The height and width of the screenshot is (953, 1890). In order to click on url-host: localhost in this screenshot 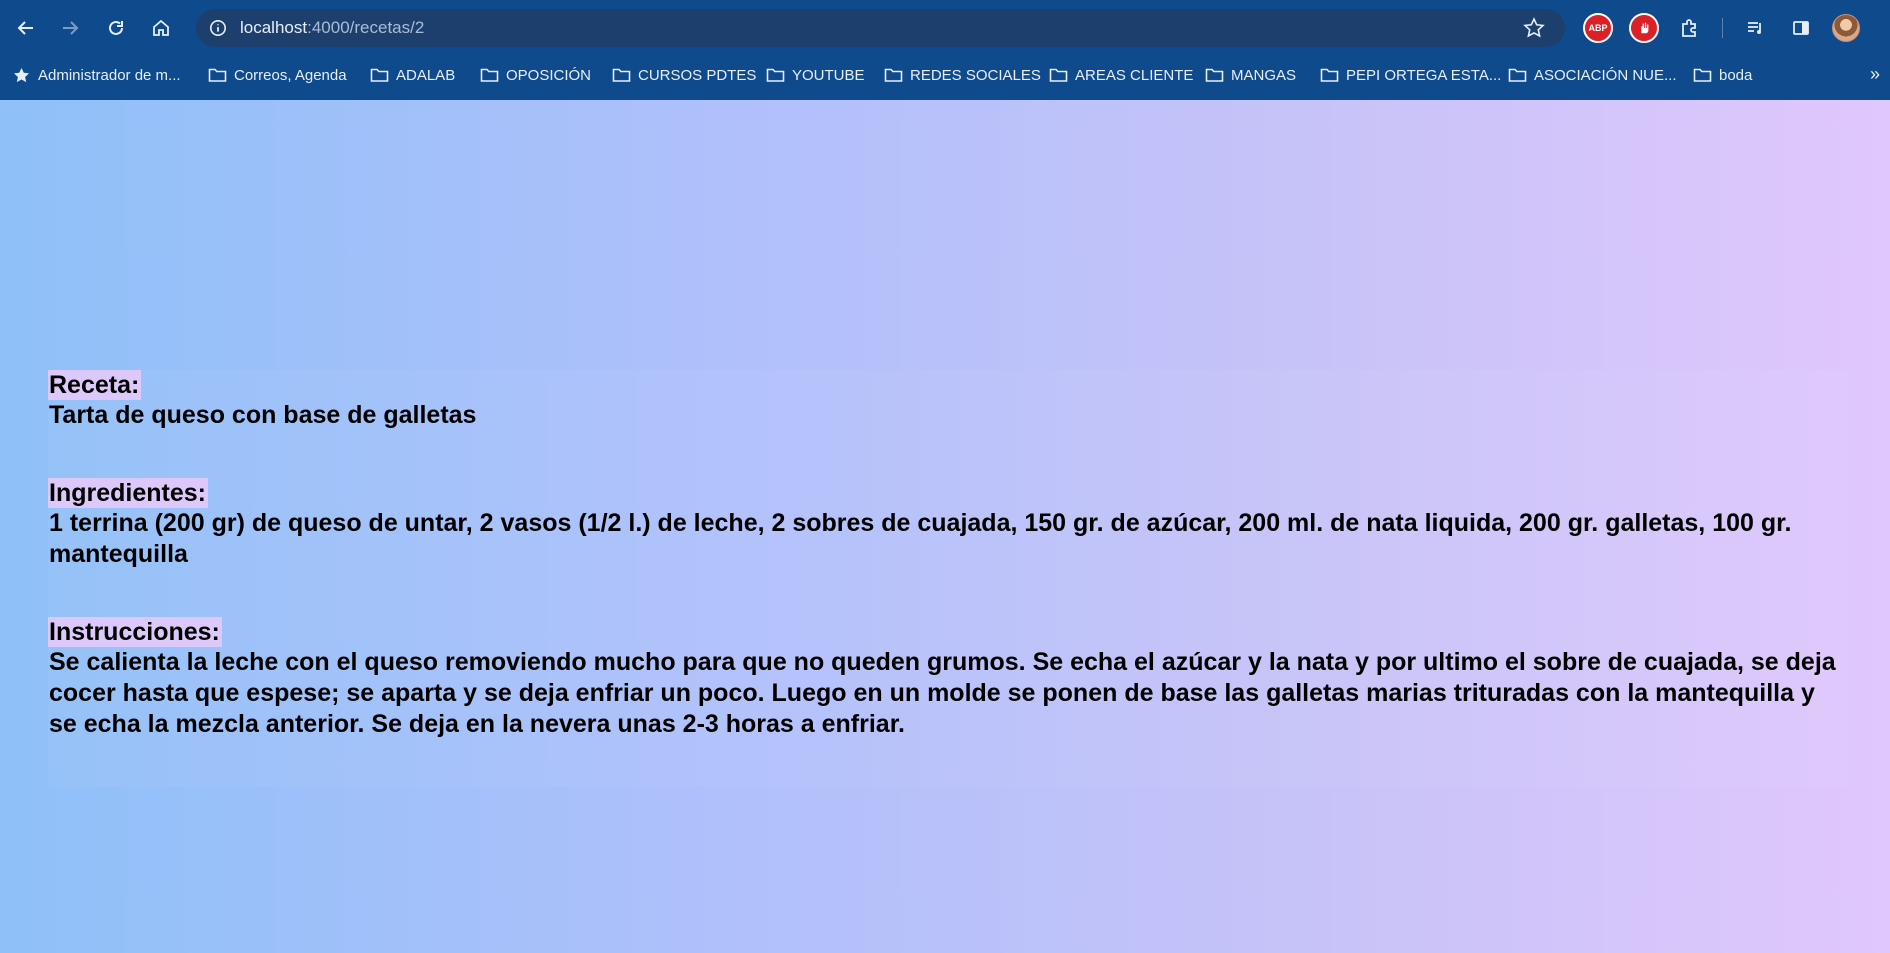, I will do `click(274, 27)`.